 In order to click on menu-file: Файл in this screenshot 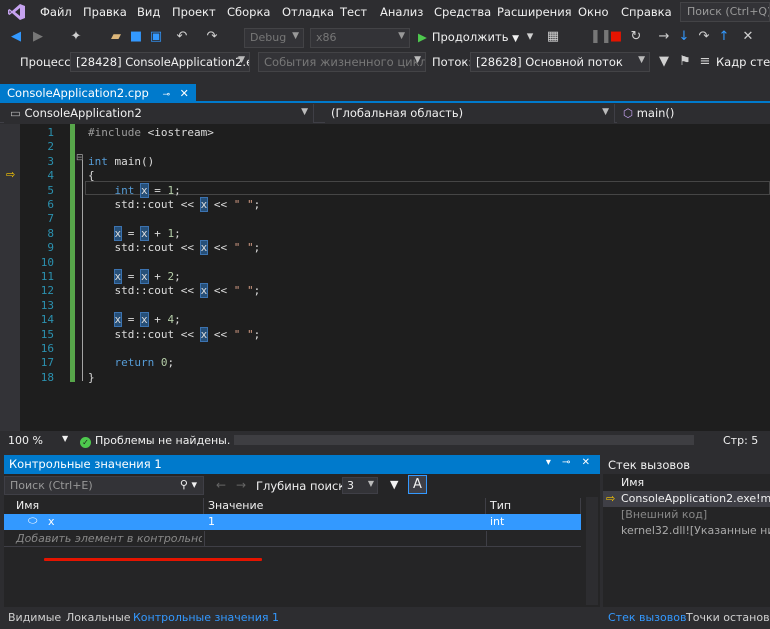, I will do `click(56, 12)`.